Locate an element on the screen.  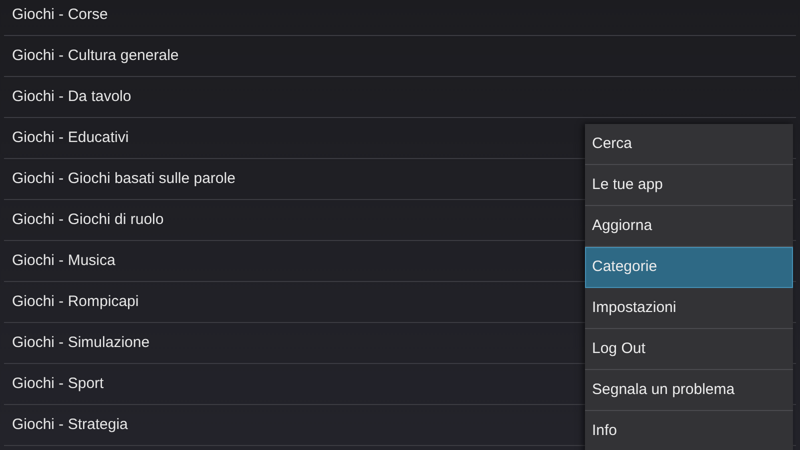
category-item: Giochi - Giochi di ruolo is located at coordinates (88, 220).